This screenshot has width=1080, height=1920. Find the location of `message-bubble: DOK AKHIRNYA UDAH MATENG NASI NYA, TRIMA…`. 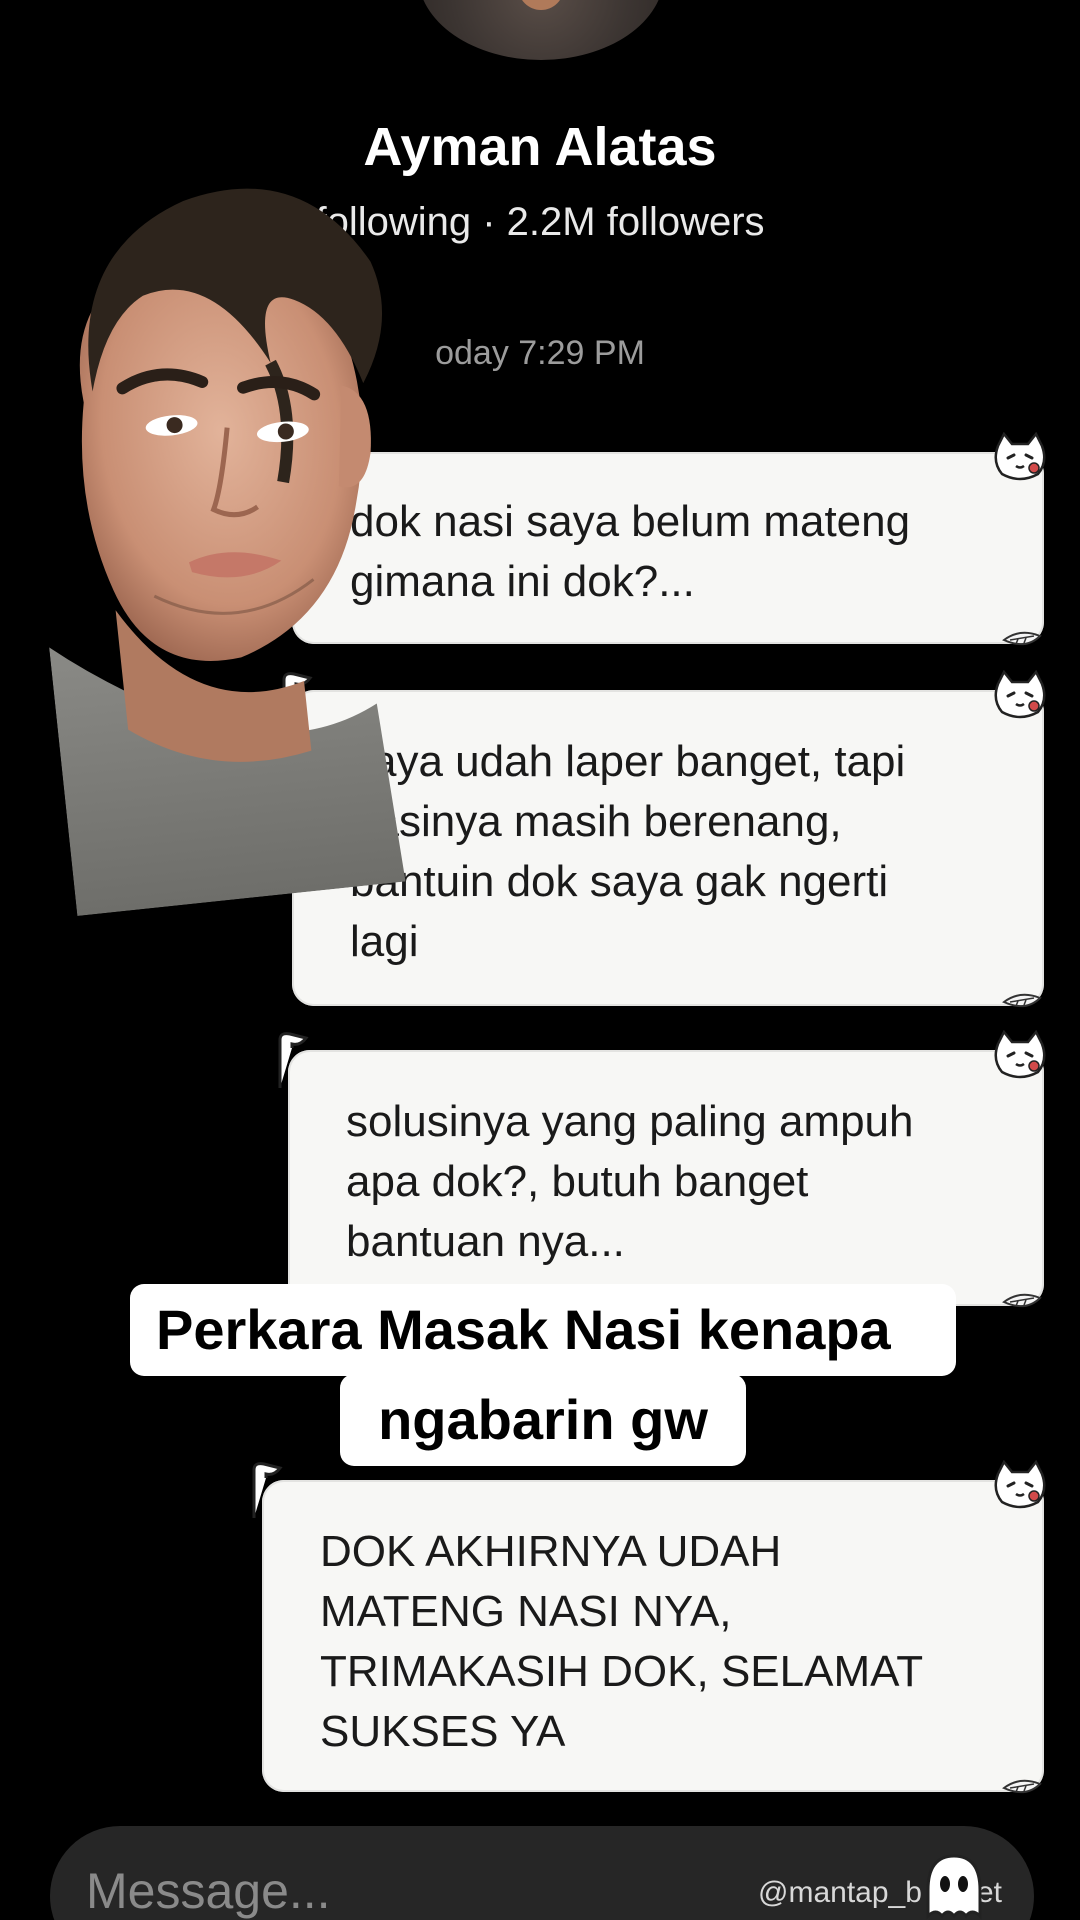

message-bubble: DOK AKHIRNYA UDAH MATENG NASI NYA, TRIMA… is located at coordinates (649, 1627).